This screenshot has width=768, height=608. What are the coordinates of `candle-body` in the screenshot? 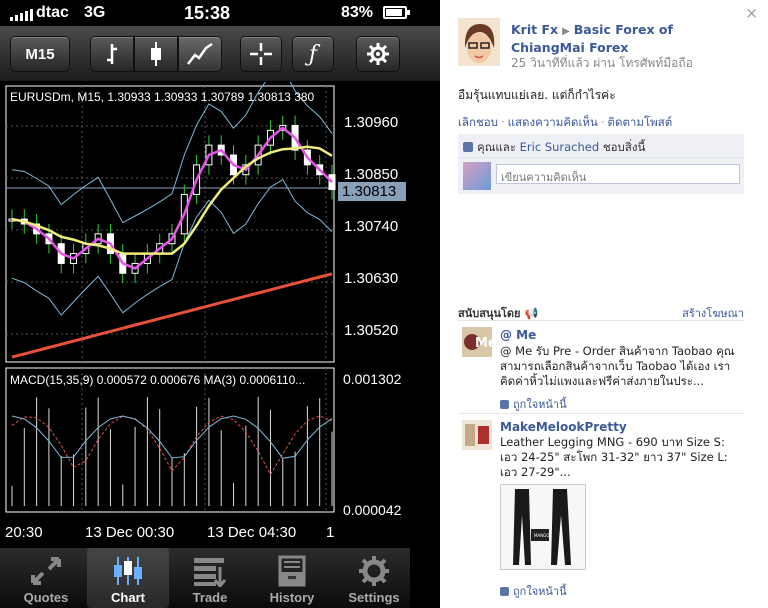 It's located at (332, 182).